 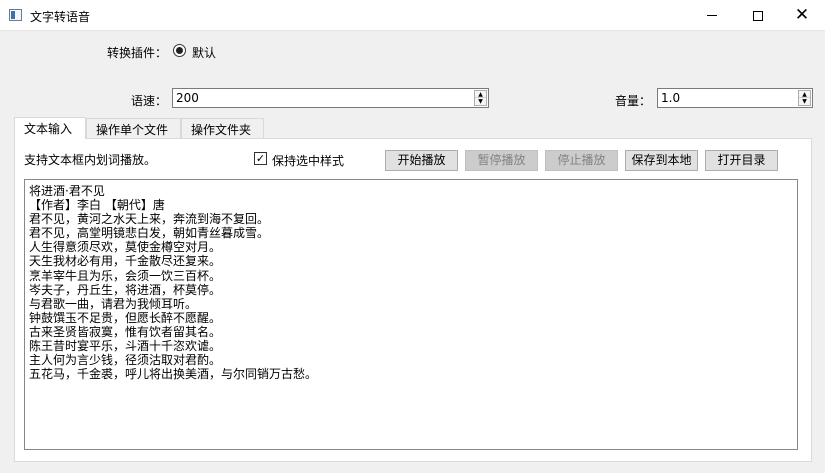 What do you see at coordinates (90, 160) in the screenshot?
I see `hint-text: 支持文本框内划词播放。` at bounding box center [90, 160].